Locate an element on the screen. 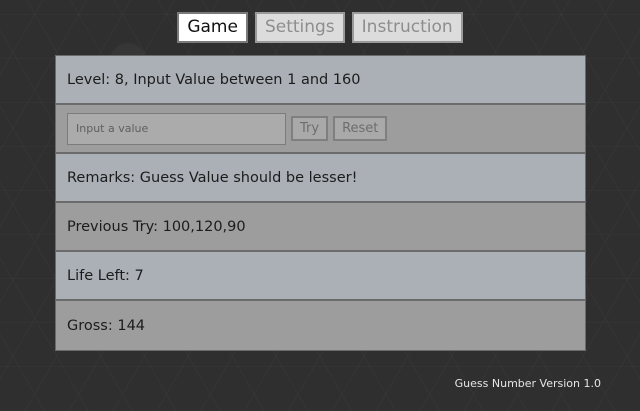  tab-game: Game is located at coordinates (212, 27).